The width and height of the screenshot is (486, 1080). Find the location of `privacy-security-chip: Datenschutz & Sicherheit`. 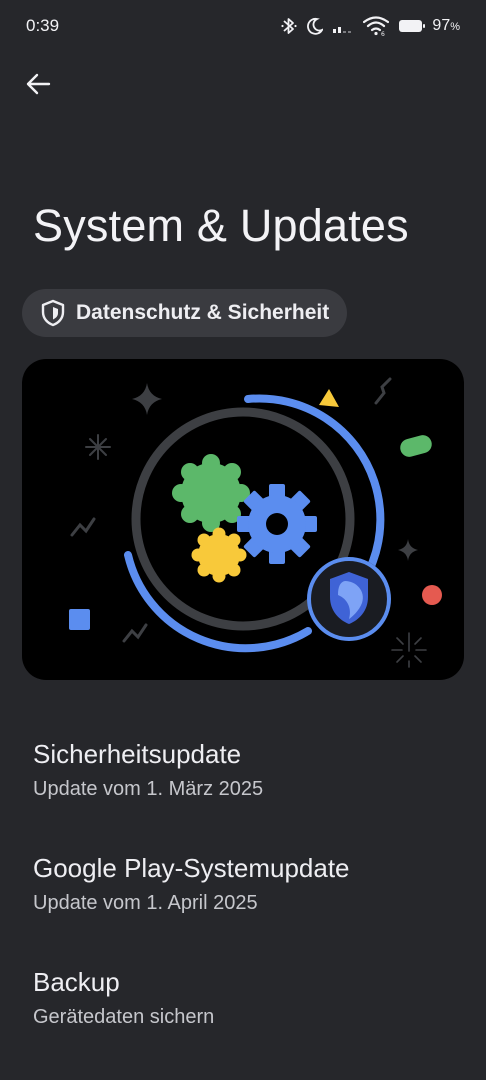

privacy-security-chip: Datenschutz & Sicherheit is located at coordinates (185, 313).